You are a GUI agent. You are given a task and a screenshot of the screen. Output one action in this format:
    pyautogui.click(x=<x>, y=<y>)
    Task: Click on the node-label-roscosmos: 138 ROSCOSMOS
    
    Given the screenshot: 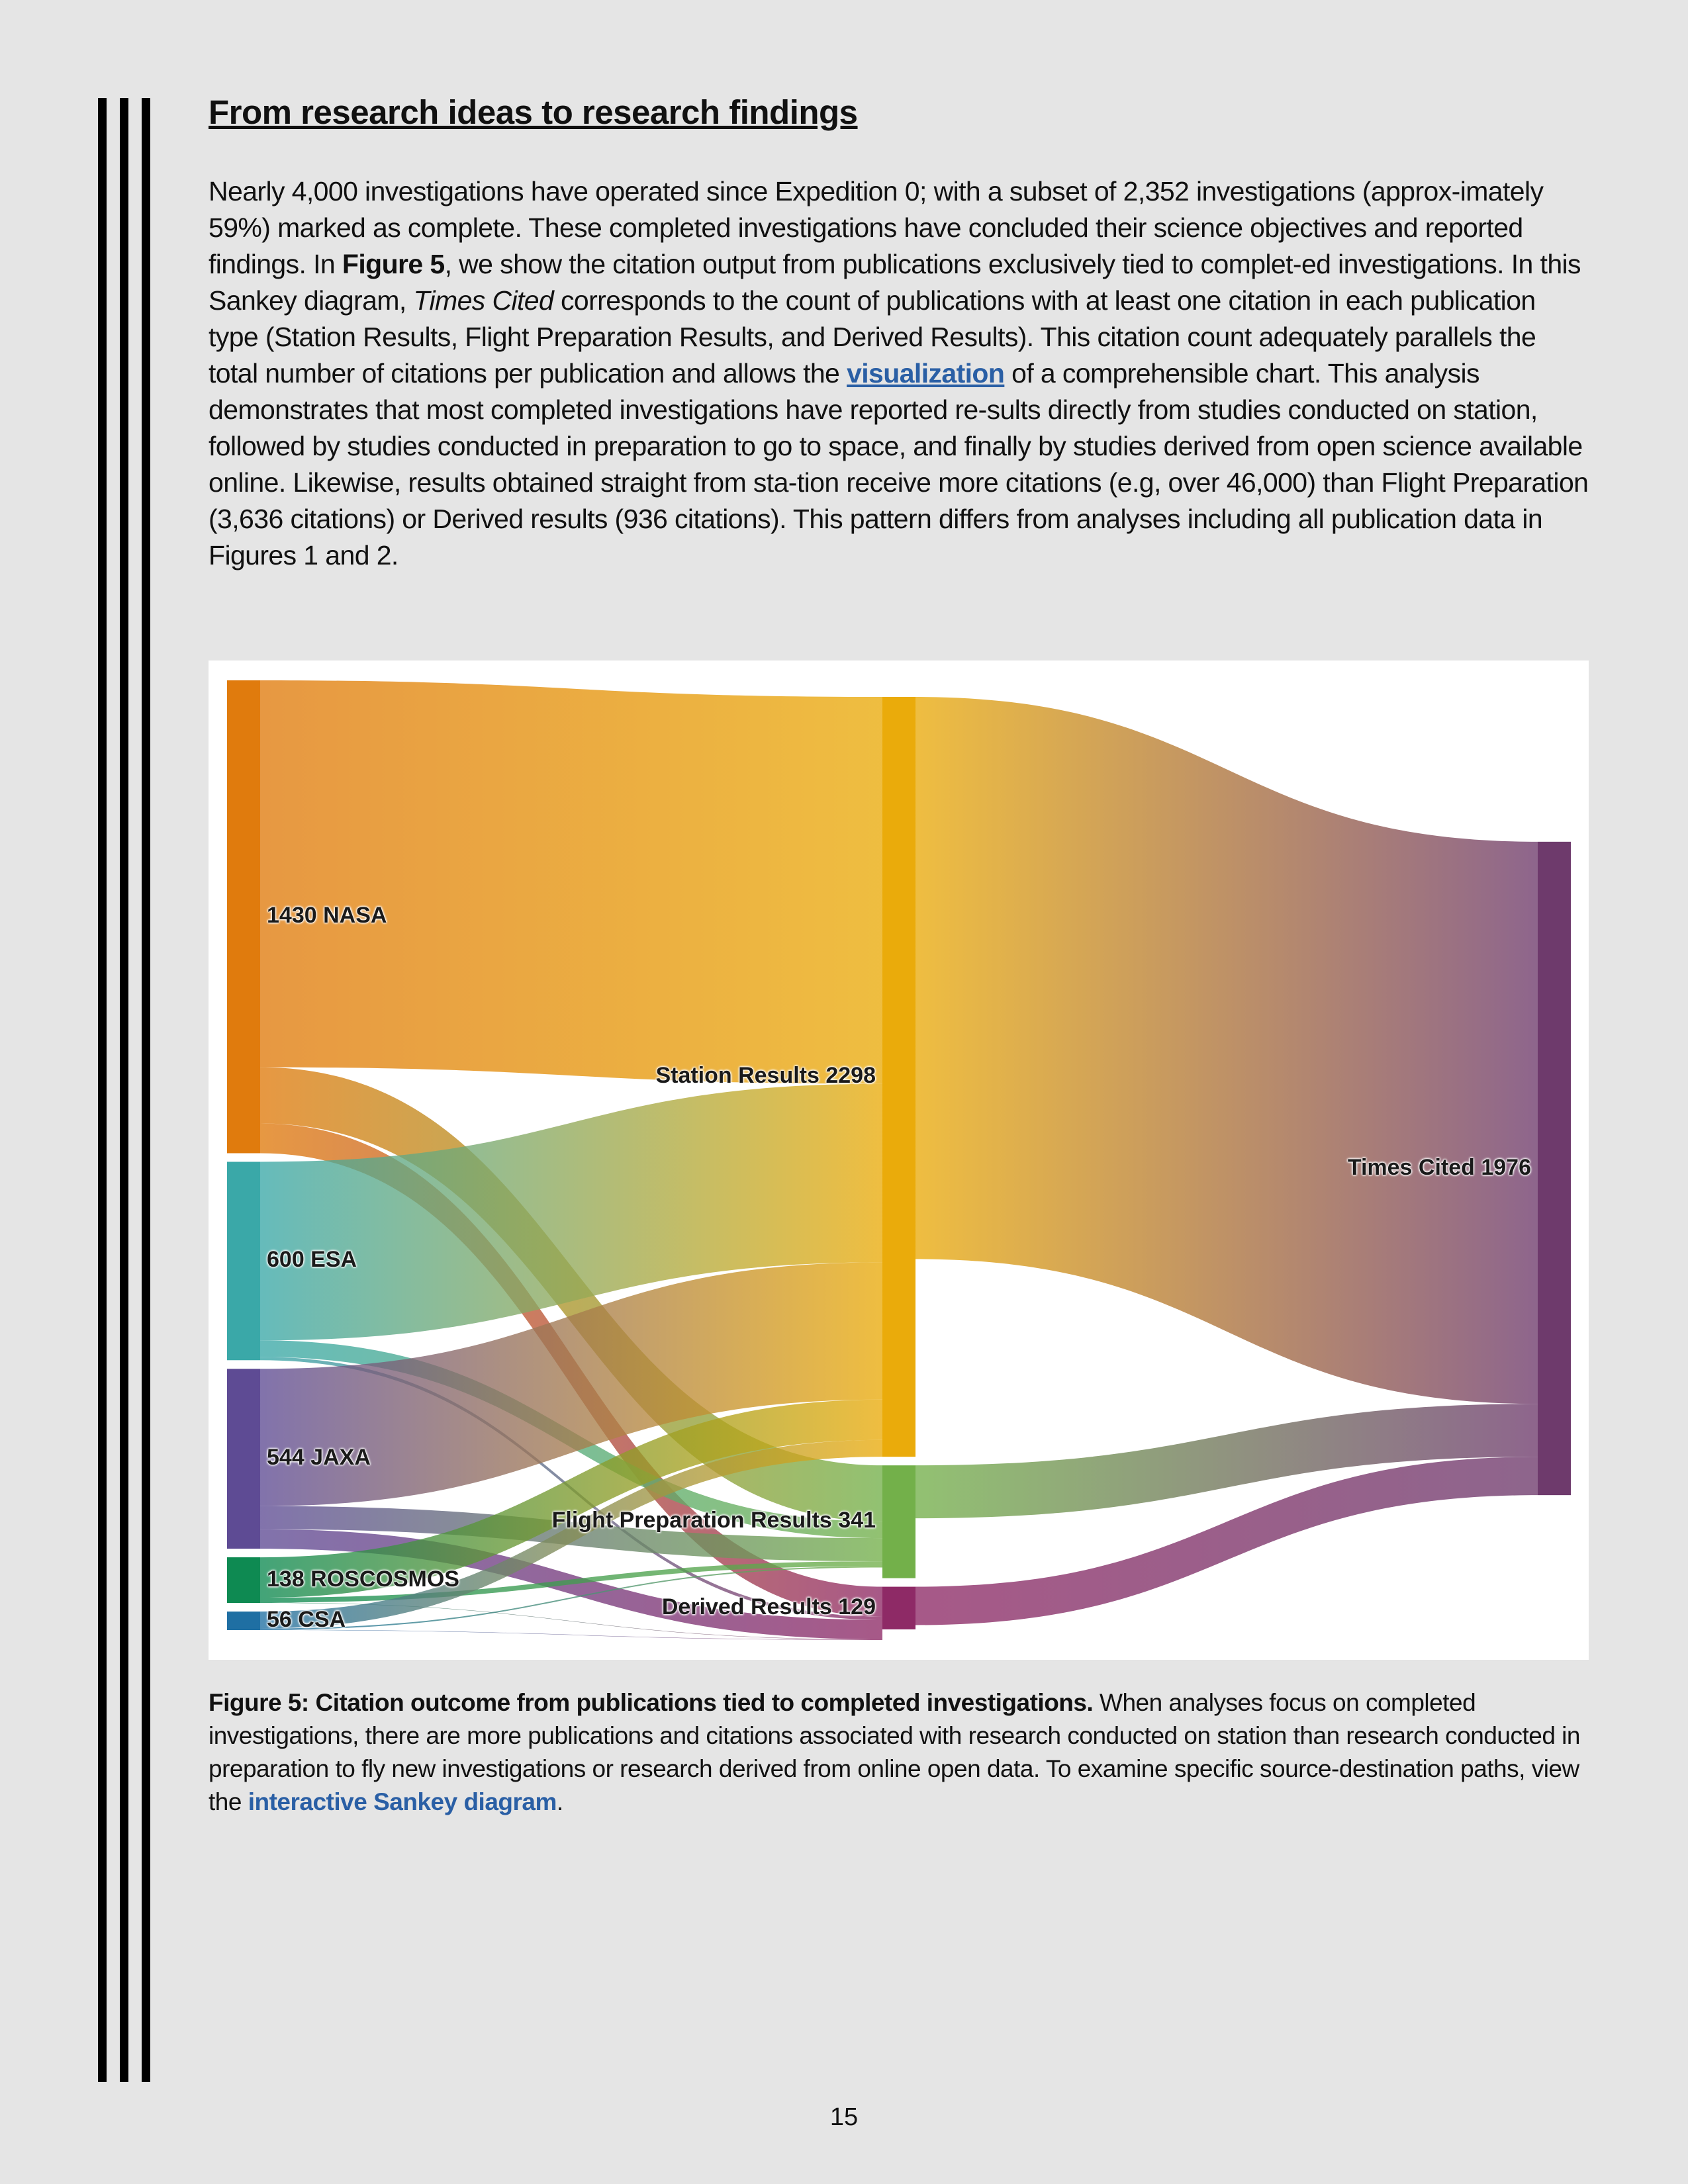 What is the action you would take?
    pyautogui.click(x=363, y=1579)
    